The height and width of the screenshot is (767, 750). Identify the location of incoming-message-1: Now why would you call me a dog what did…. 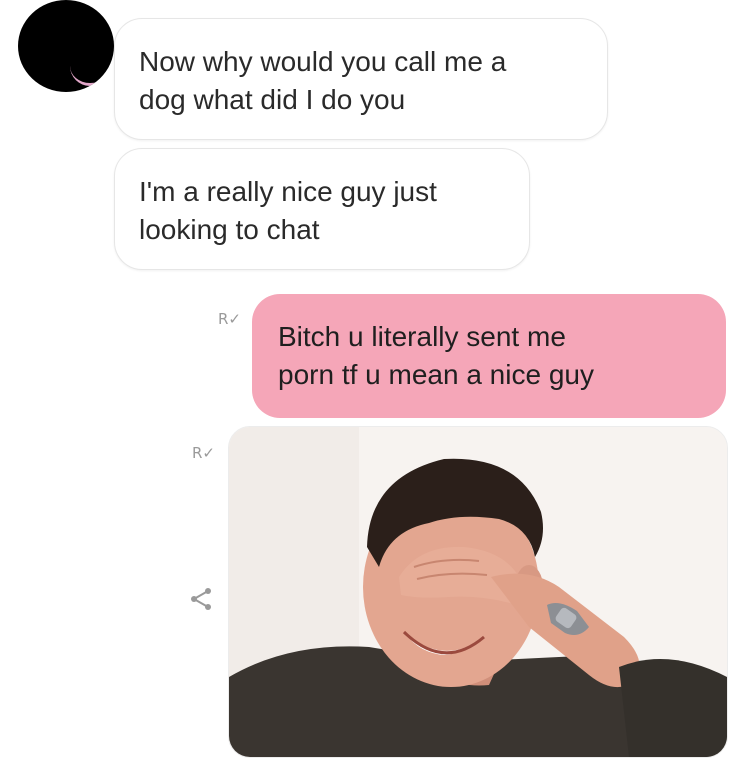
(361, 79).